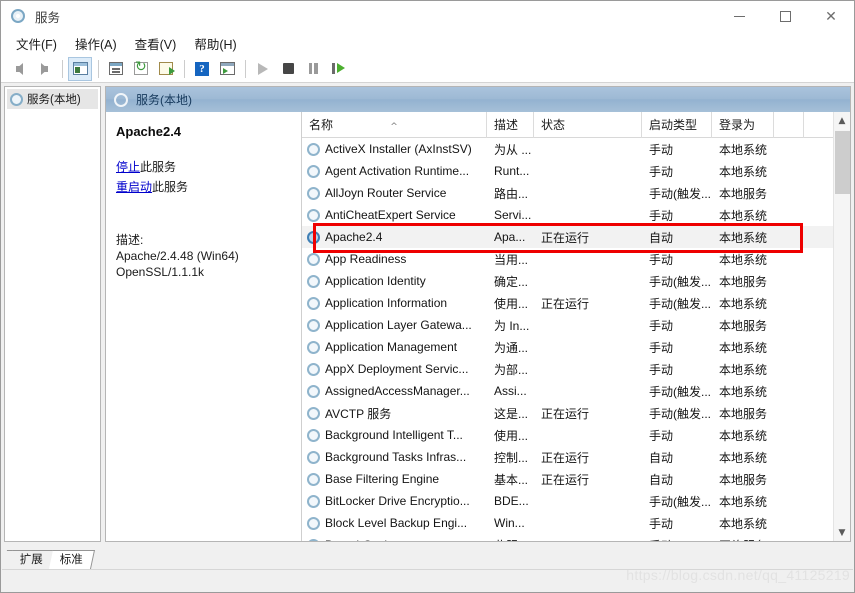  What do you see at coordinates (338, 69) in the screenshot?
I see `restart-service-icon` at bounding box center [338, 69].